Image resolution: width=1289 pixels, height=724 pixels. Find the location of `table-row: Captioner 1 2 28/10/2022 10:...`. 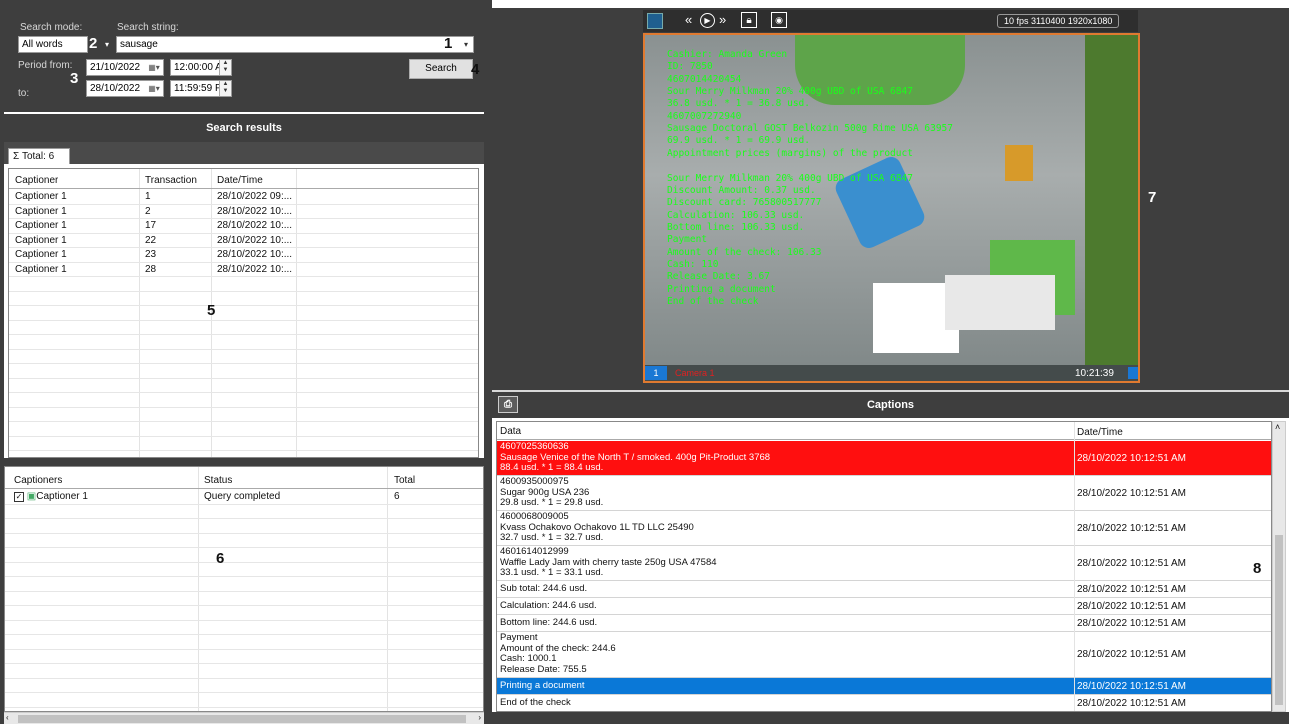

table-row: Captioner 1 2 28/10/2022 10:... is located at coordinates (243, 212).